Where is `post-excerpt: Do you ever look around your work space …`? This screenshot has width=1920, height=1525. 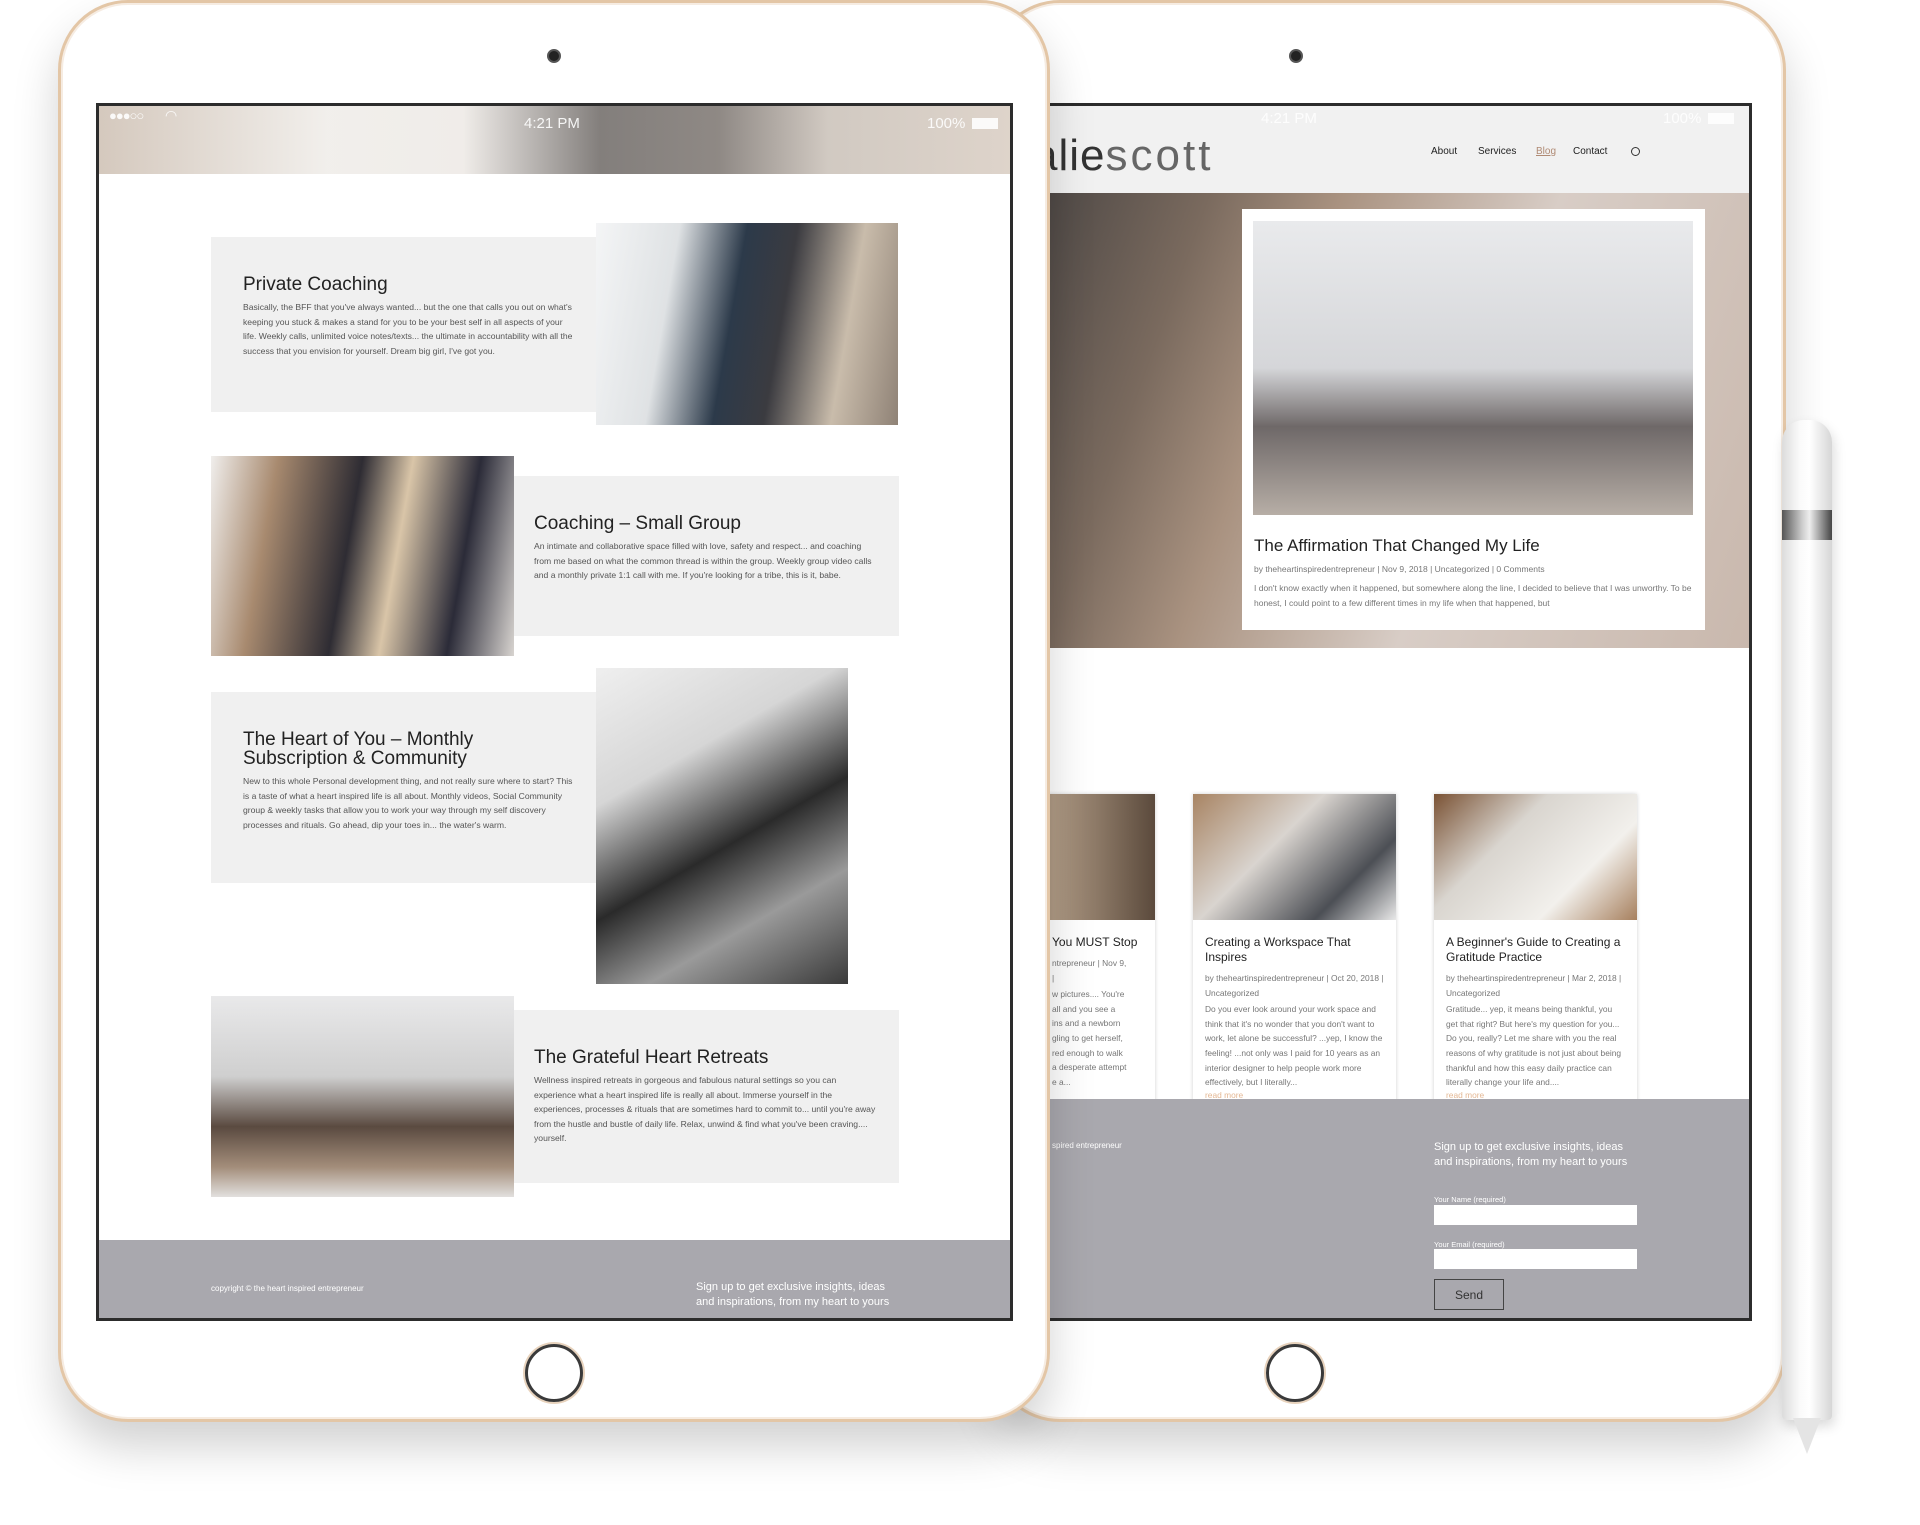 post-excerpt: Do you ever look around your work space … is located at coordinates (1294, 1046).